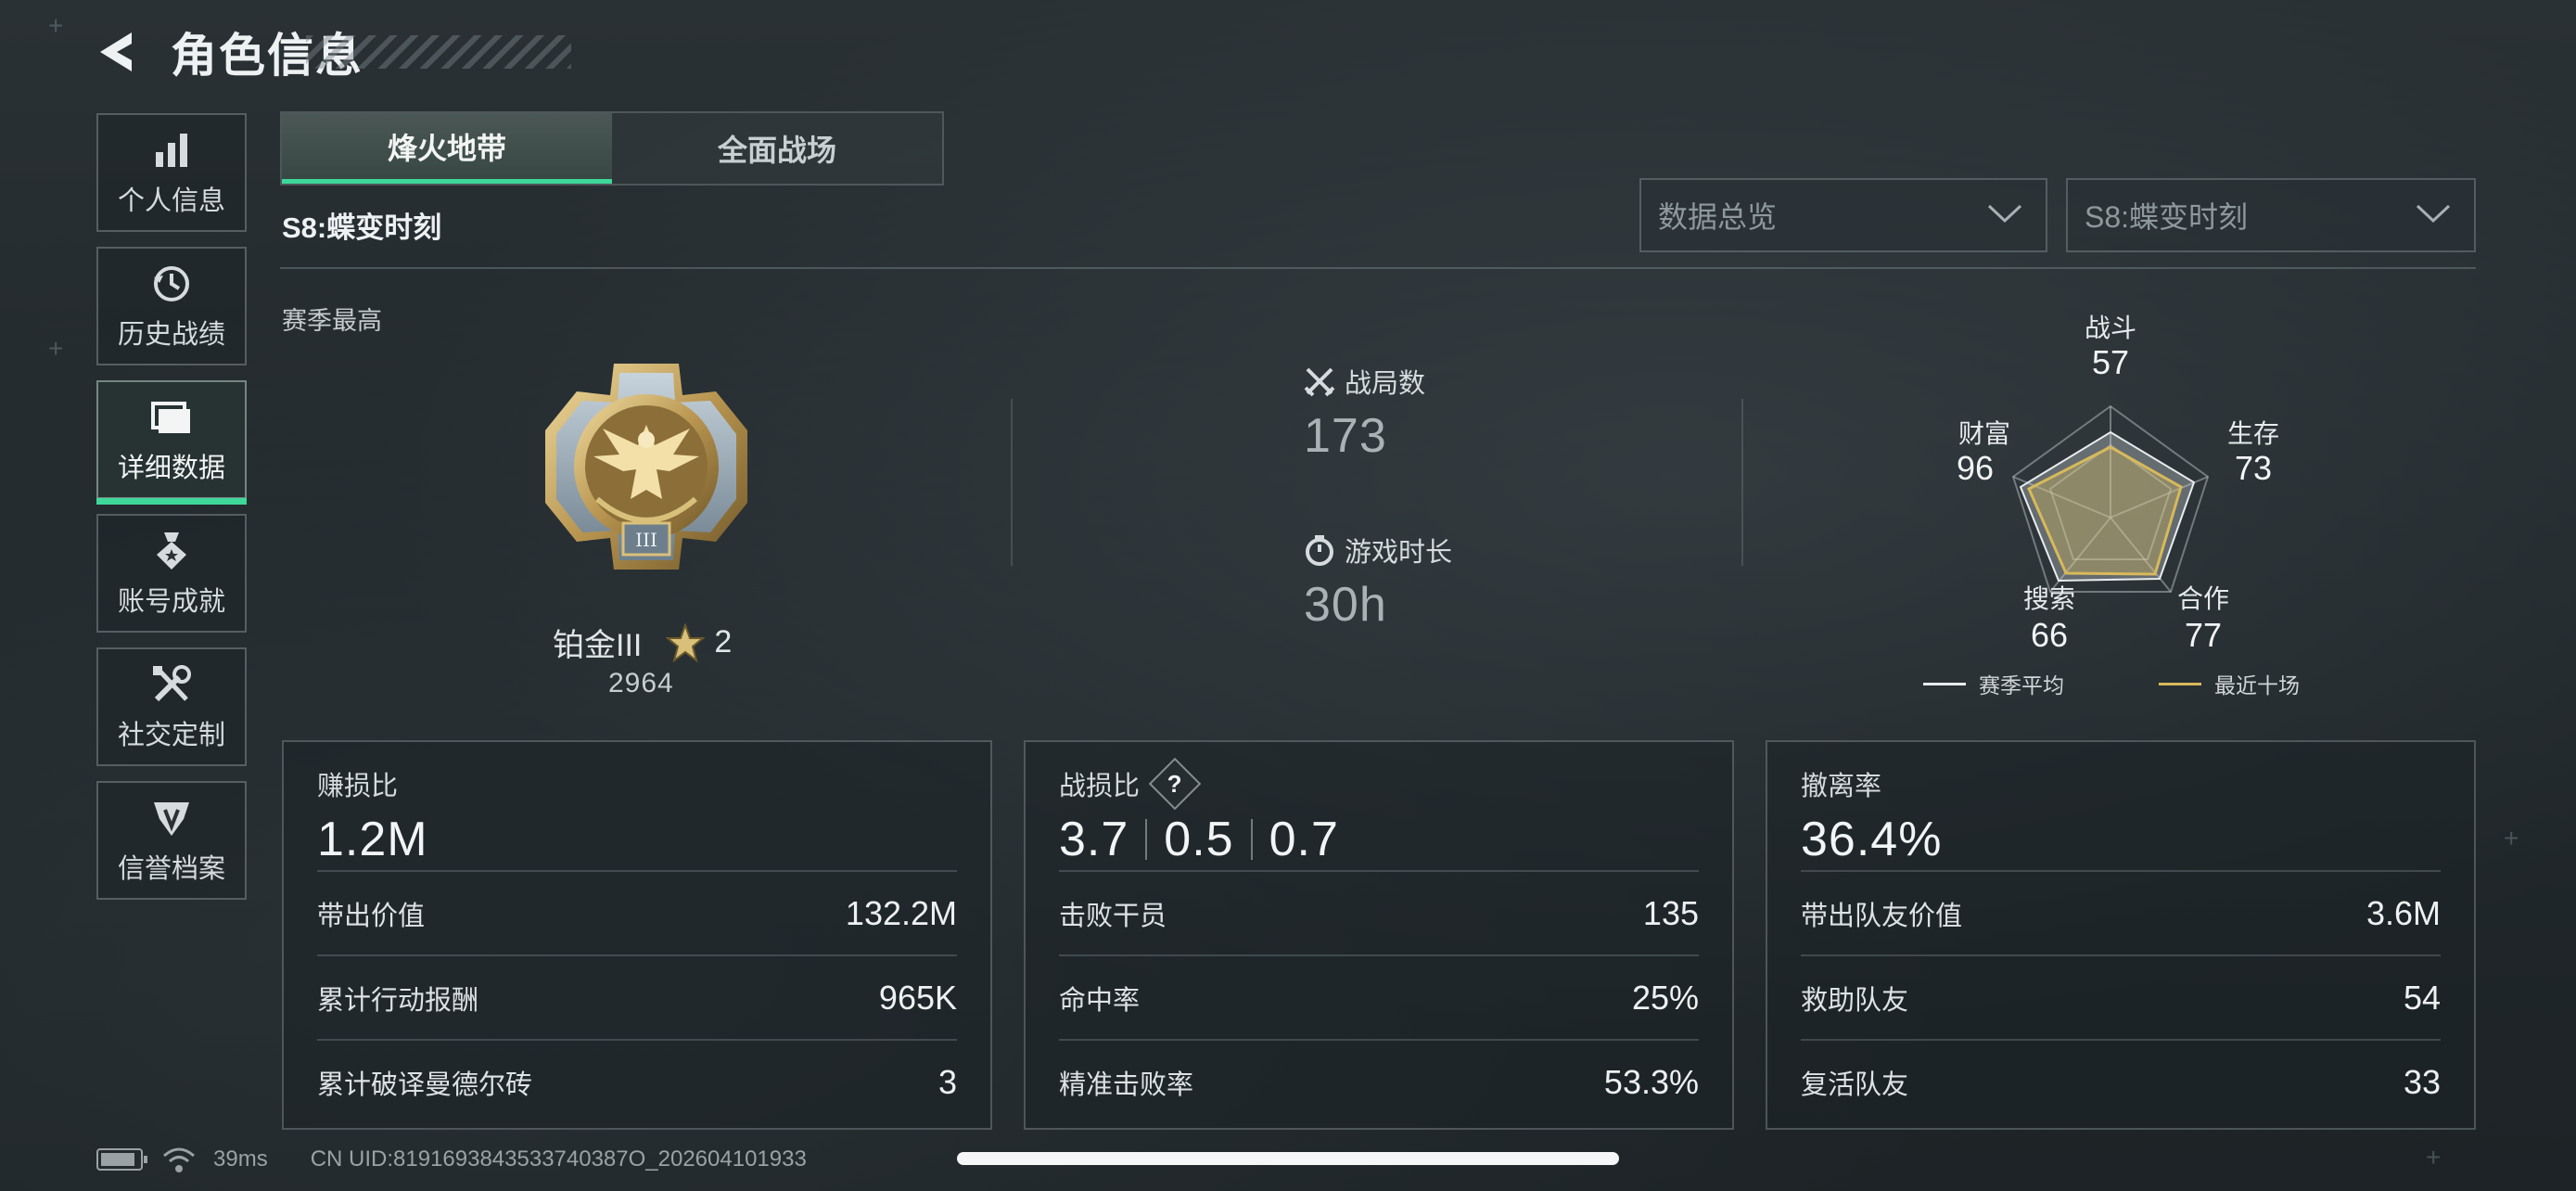  I want to click on help-icon: ?, so click(1175, 784).